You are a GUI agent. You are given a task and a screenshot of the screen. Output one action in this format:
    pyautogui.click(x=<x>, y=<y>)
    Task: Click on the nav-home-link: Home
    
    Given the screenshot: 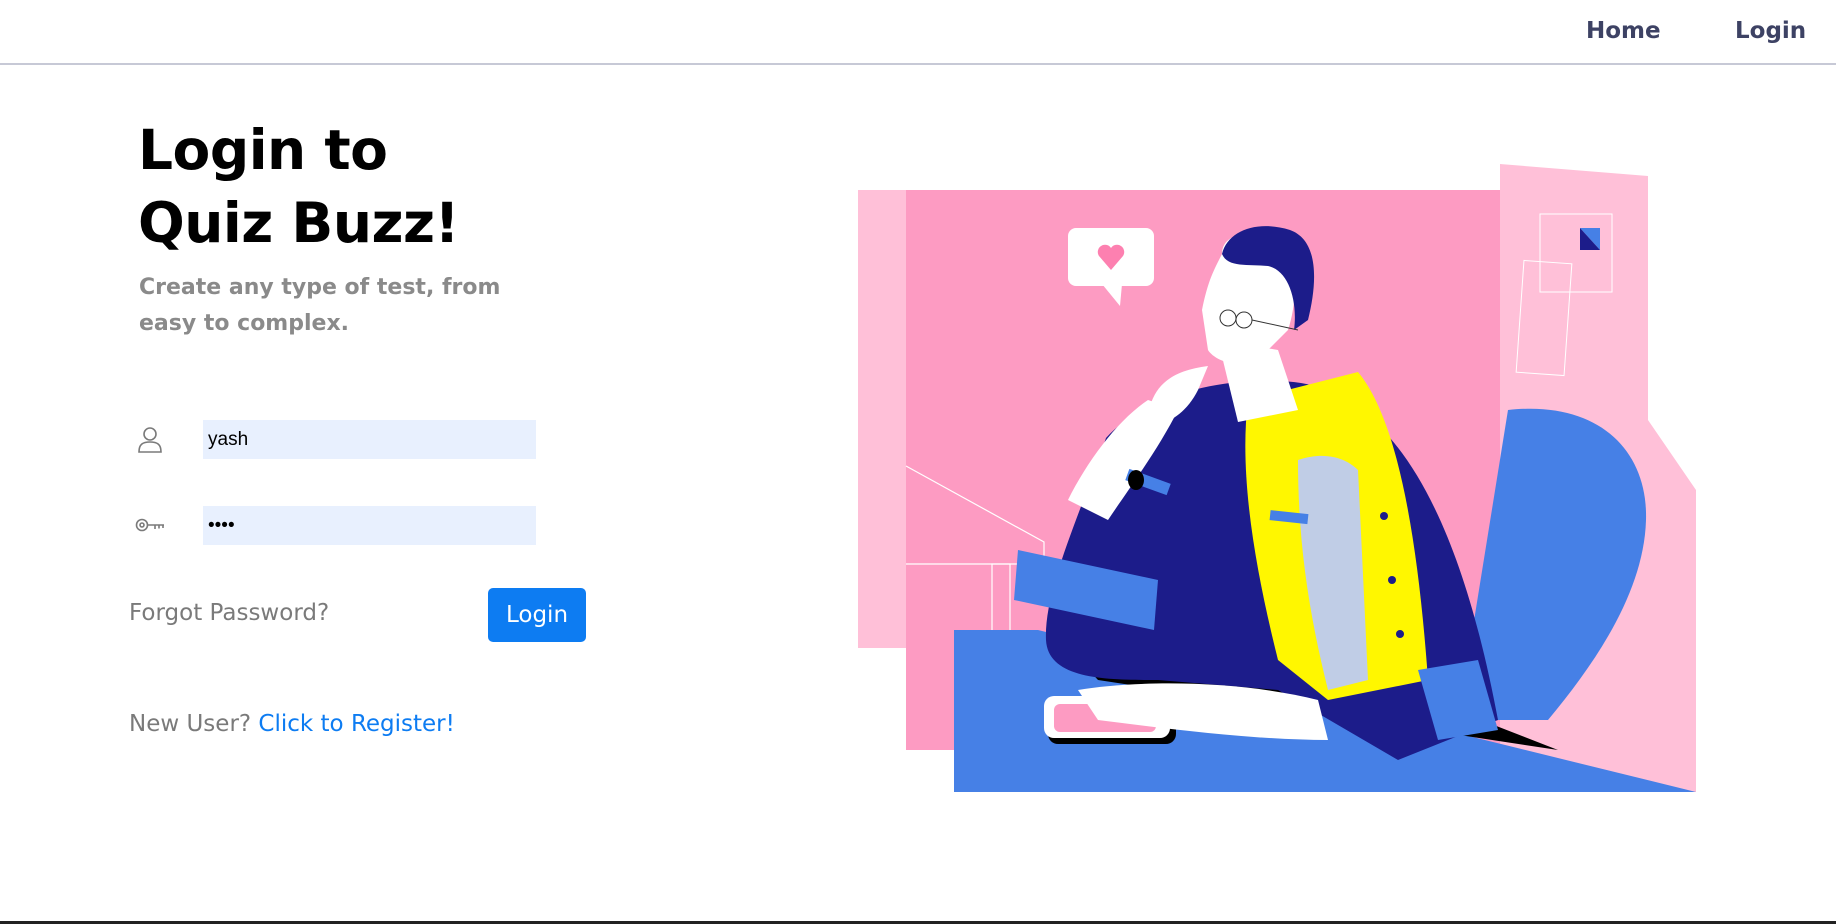 What is the action you would take?
    pyautogui.click(x=1623, y=31)
    